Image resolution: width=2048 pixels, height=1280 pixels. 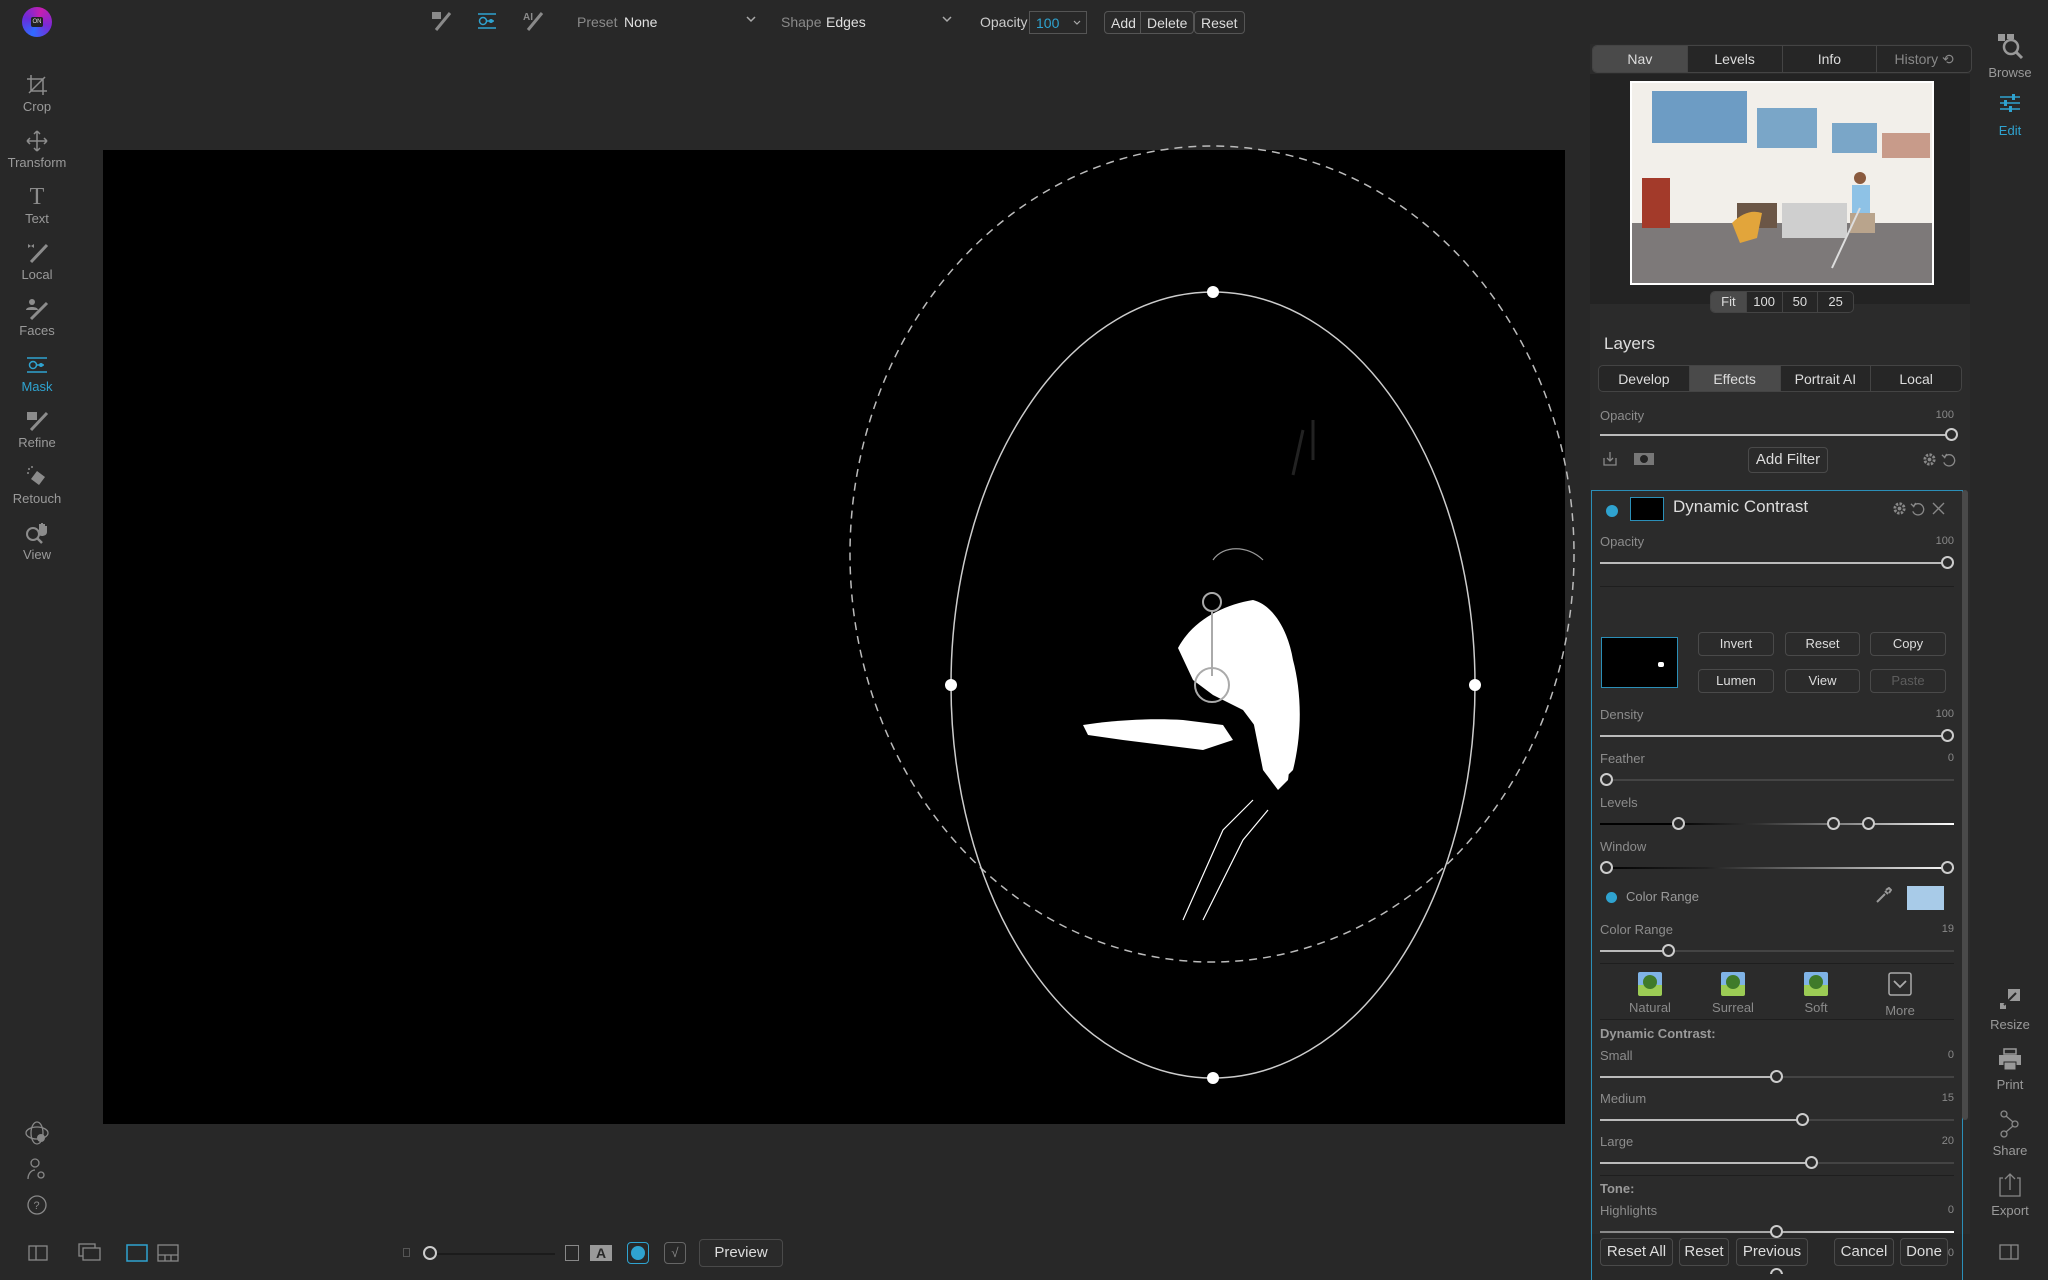 What do you see at coordinates (2009, 1252) in the screenshot?
I see `toggle-right-panel-icon` at bounding box center [2009, 1252].